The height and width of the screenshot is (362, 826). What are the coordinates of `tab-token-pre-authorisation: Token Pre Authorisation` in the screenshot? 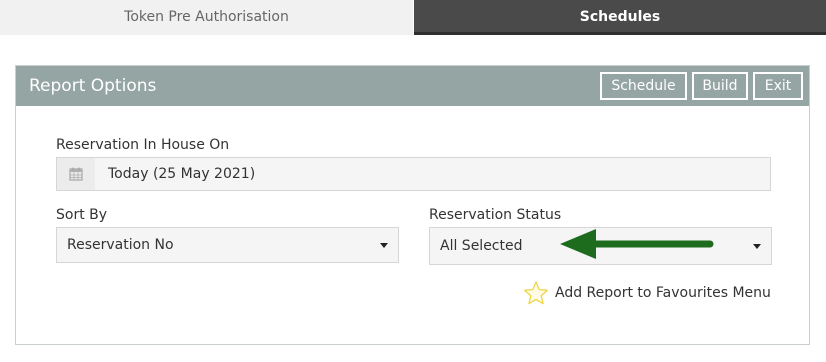 It's located at (206, 17).